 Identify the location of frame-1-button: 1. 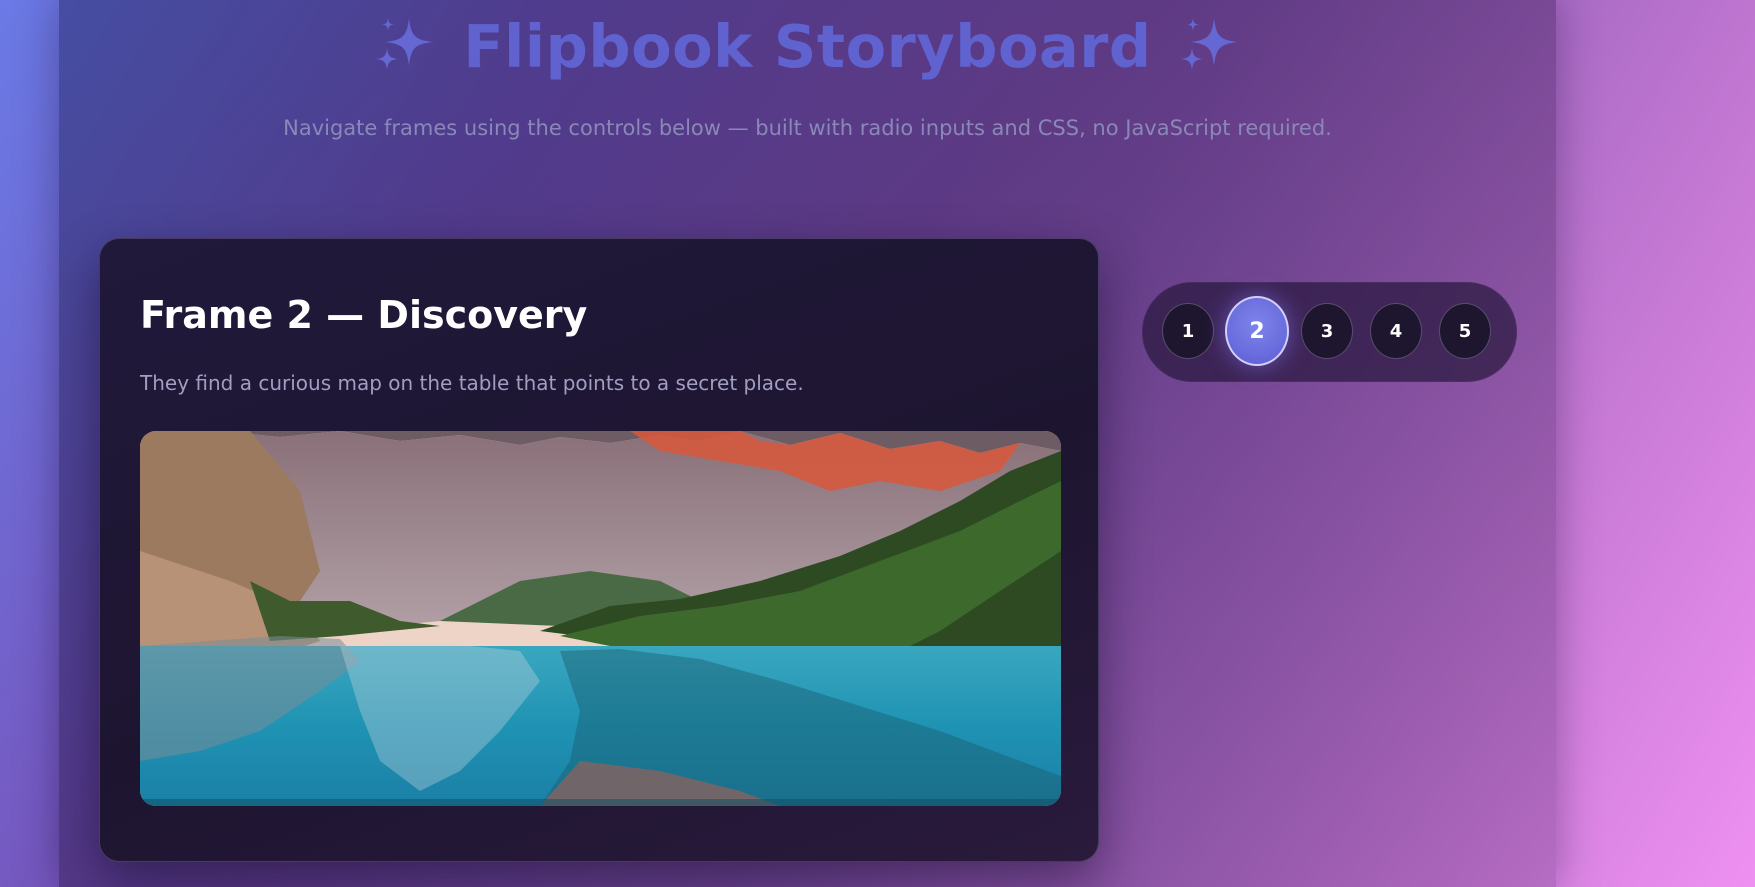
(1188, 331).